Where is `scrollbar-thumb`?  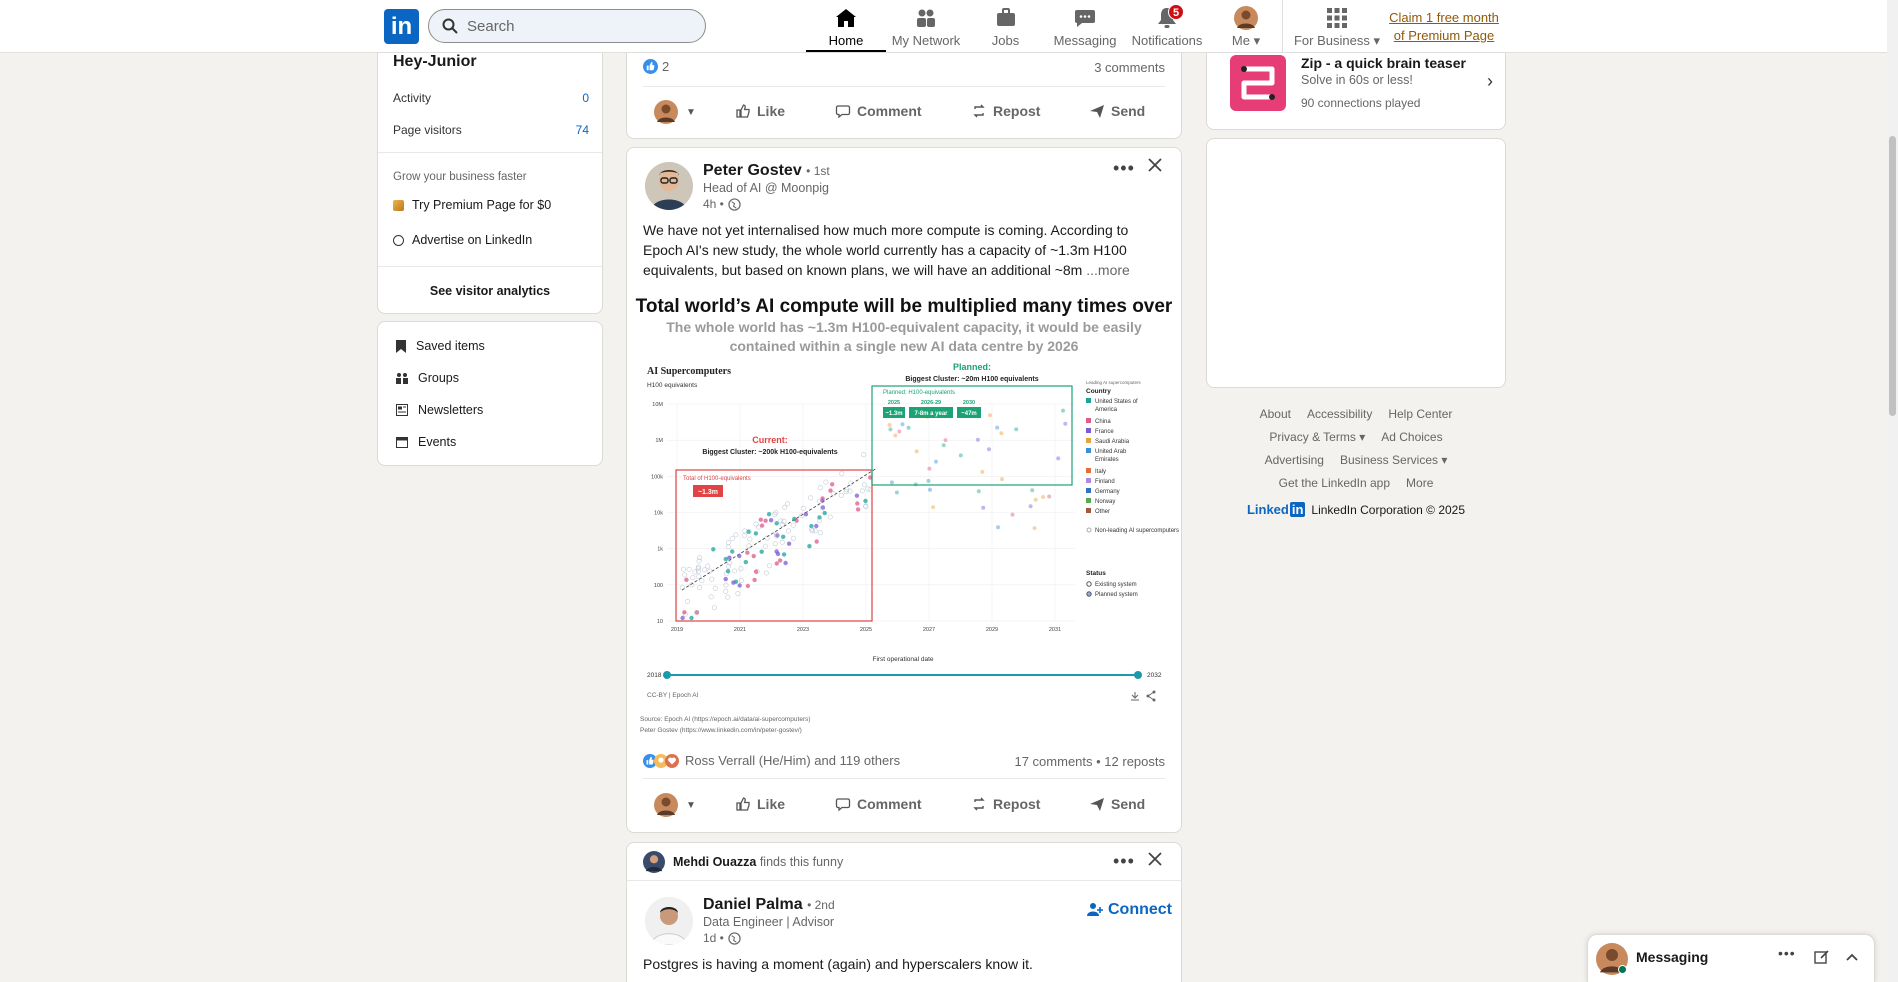 scrollbar-thumb is located at coordinates (1892, 276).